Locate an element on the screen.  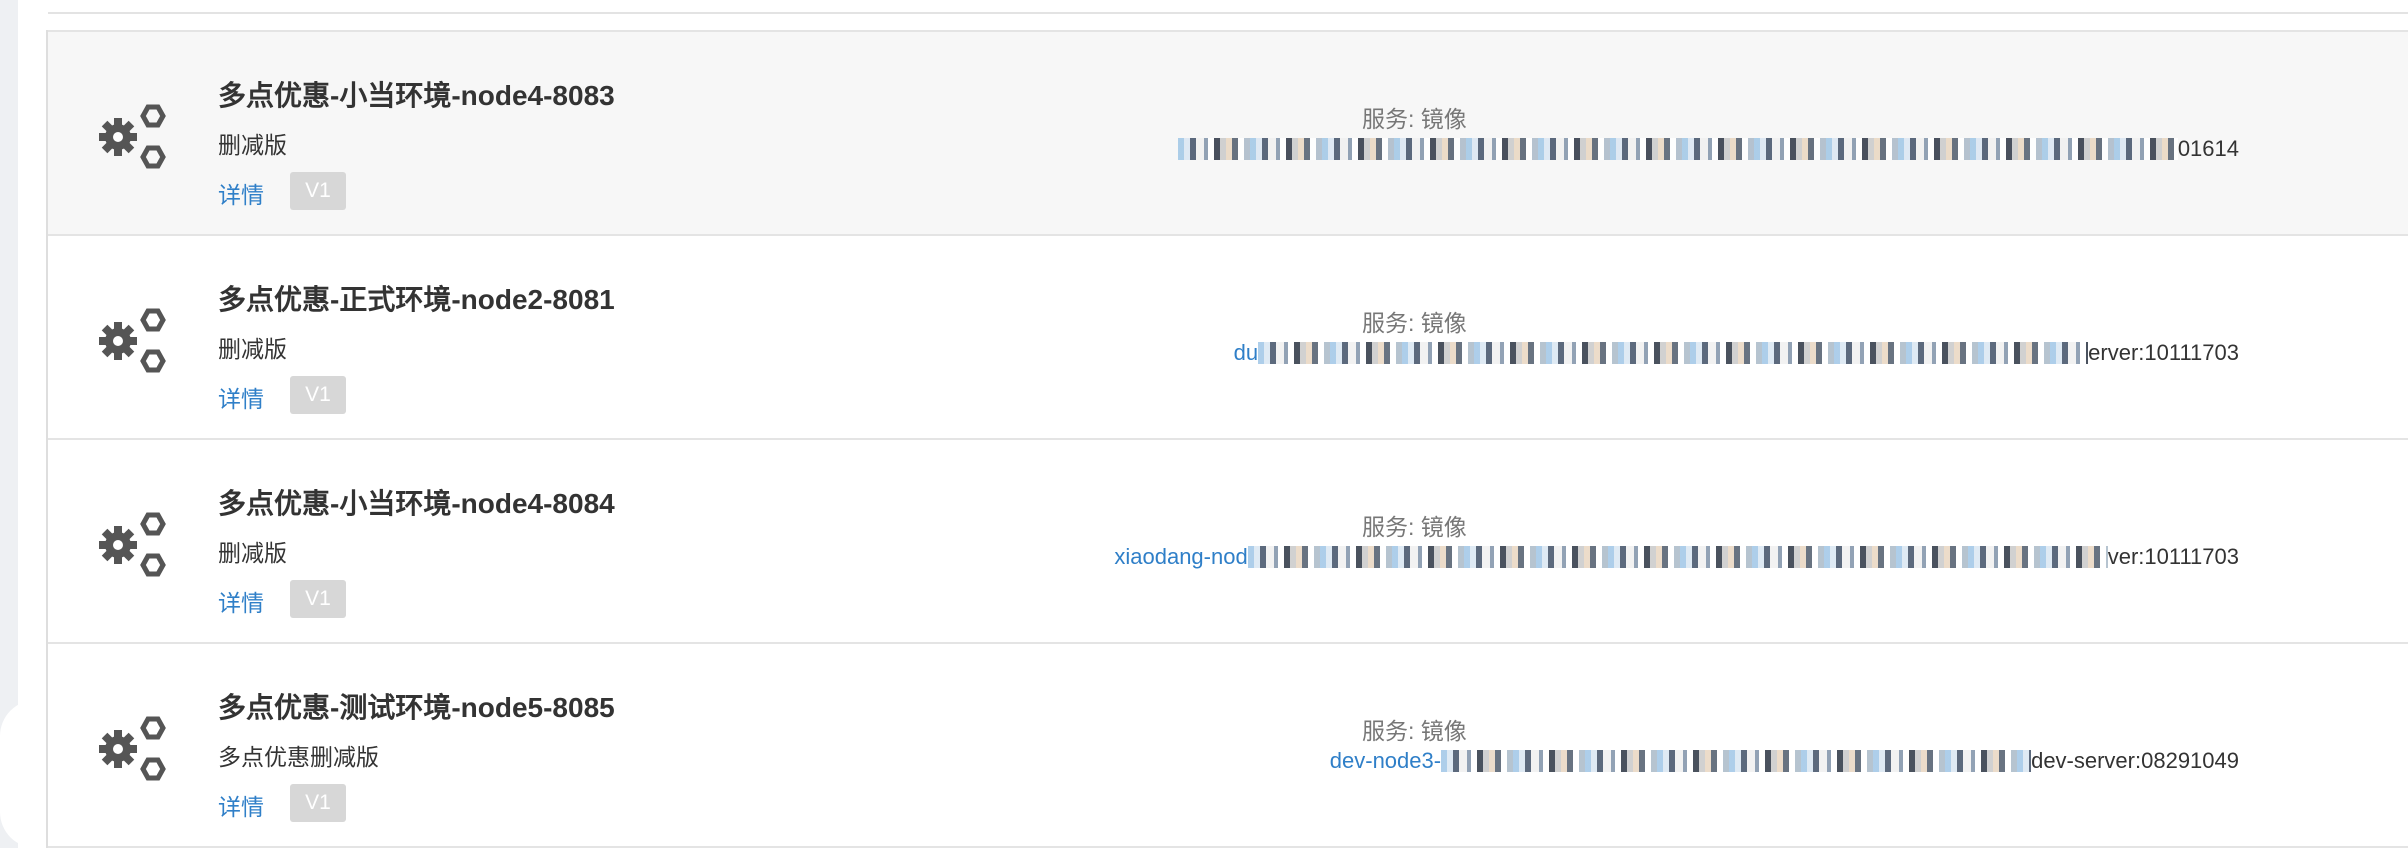
row-title: 多点优惠-正式环境-node2-8081 is located at coordinates (416, 299).